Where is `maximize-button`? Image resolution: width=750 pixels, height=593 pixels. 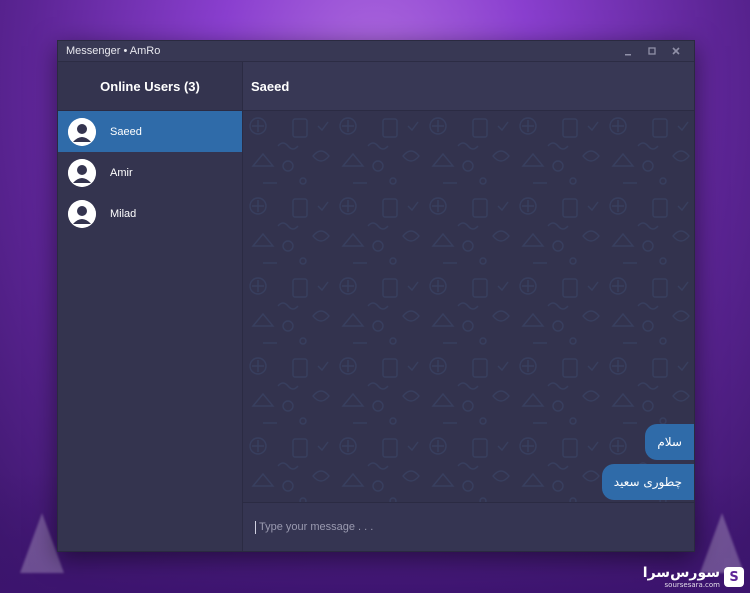
maximize-button is located at coordinates (652, 51).